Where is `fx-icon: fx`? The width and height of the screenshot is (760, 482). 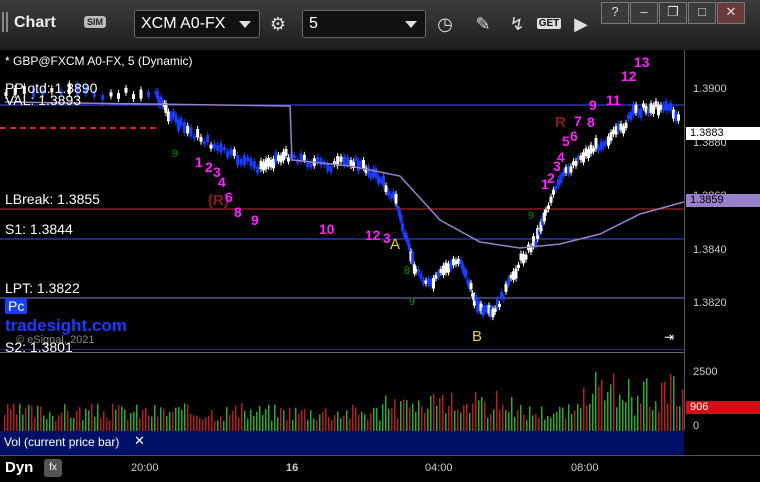
fx-icon: fx is located at coordinates (53, 468).